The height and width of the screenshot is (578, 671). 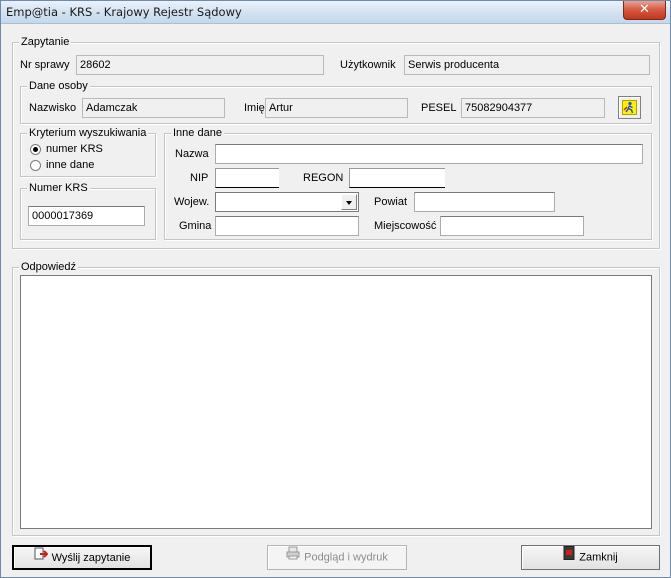 I want to click on imie-label: Imię, so click(x=254, y=108).